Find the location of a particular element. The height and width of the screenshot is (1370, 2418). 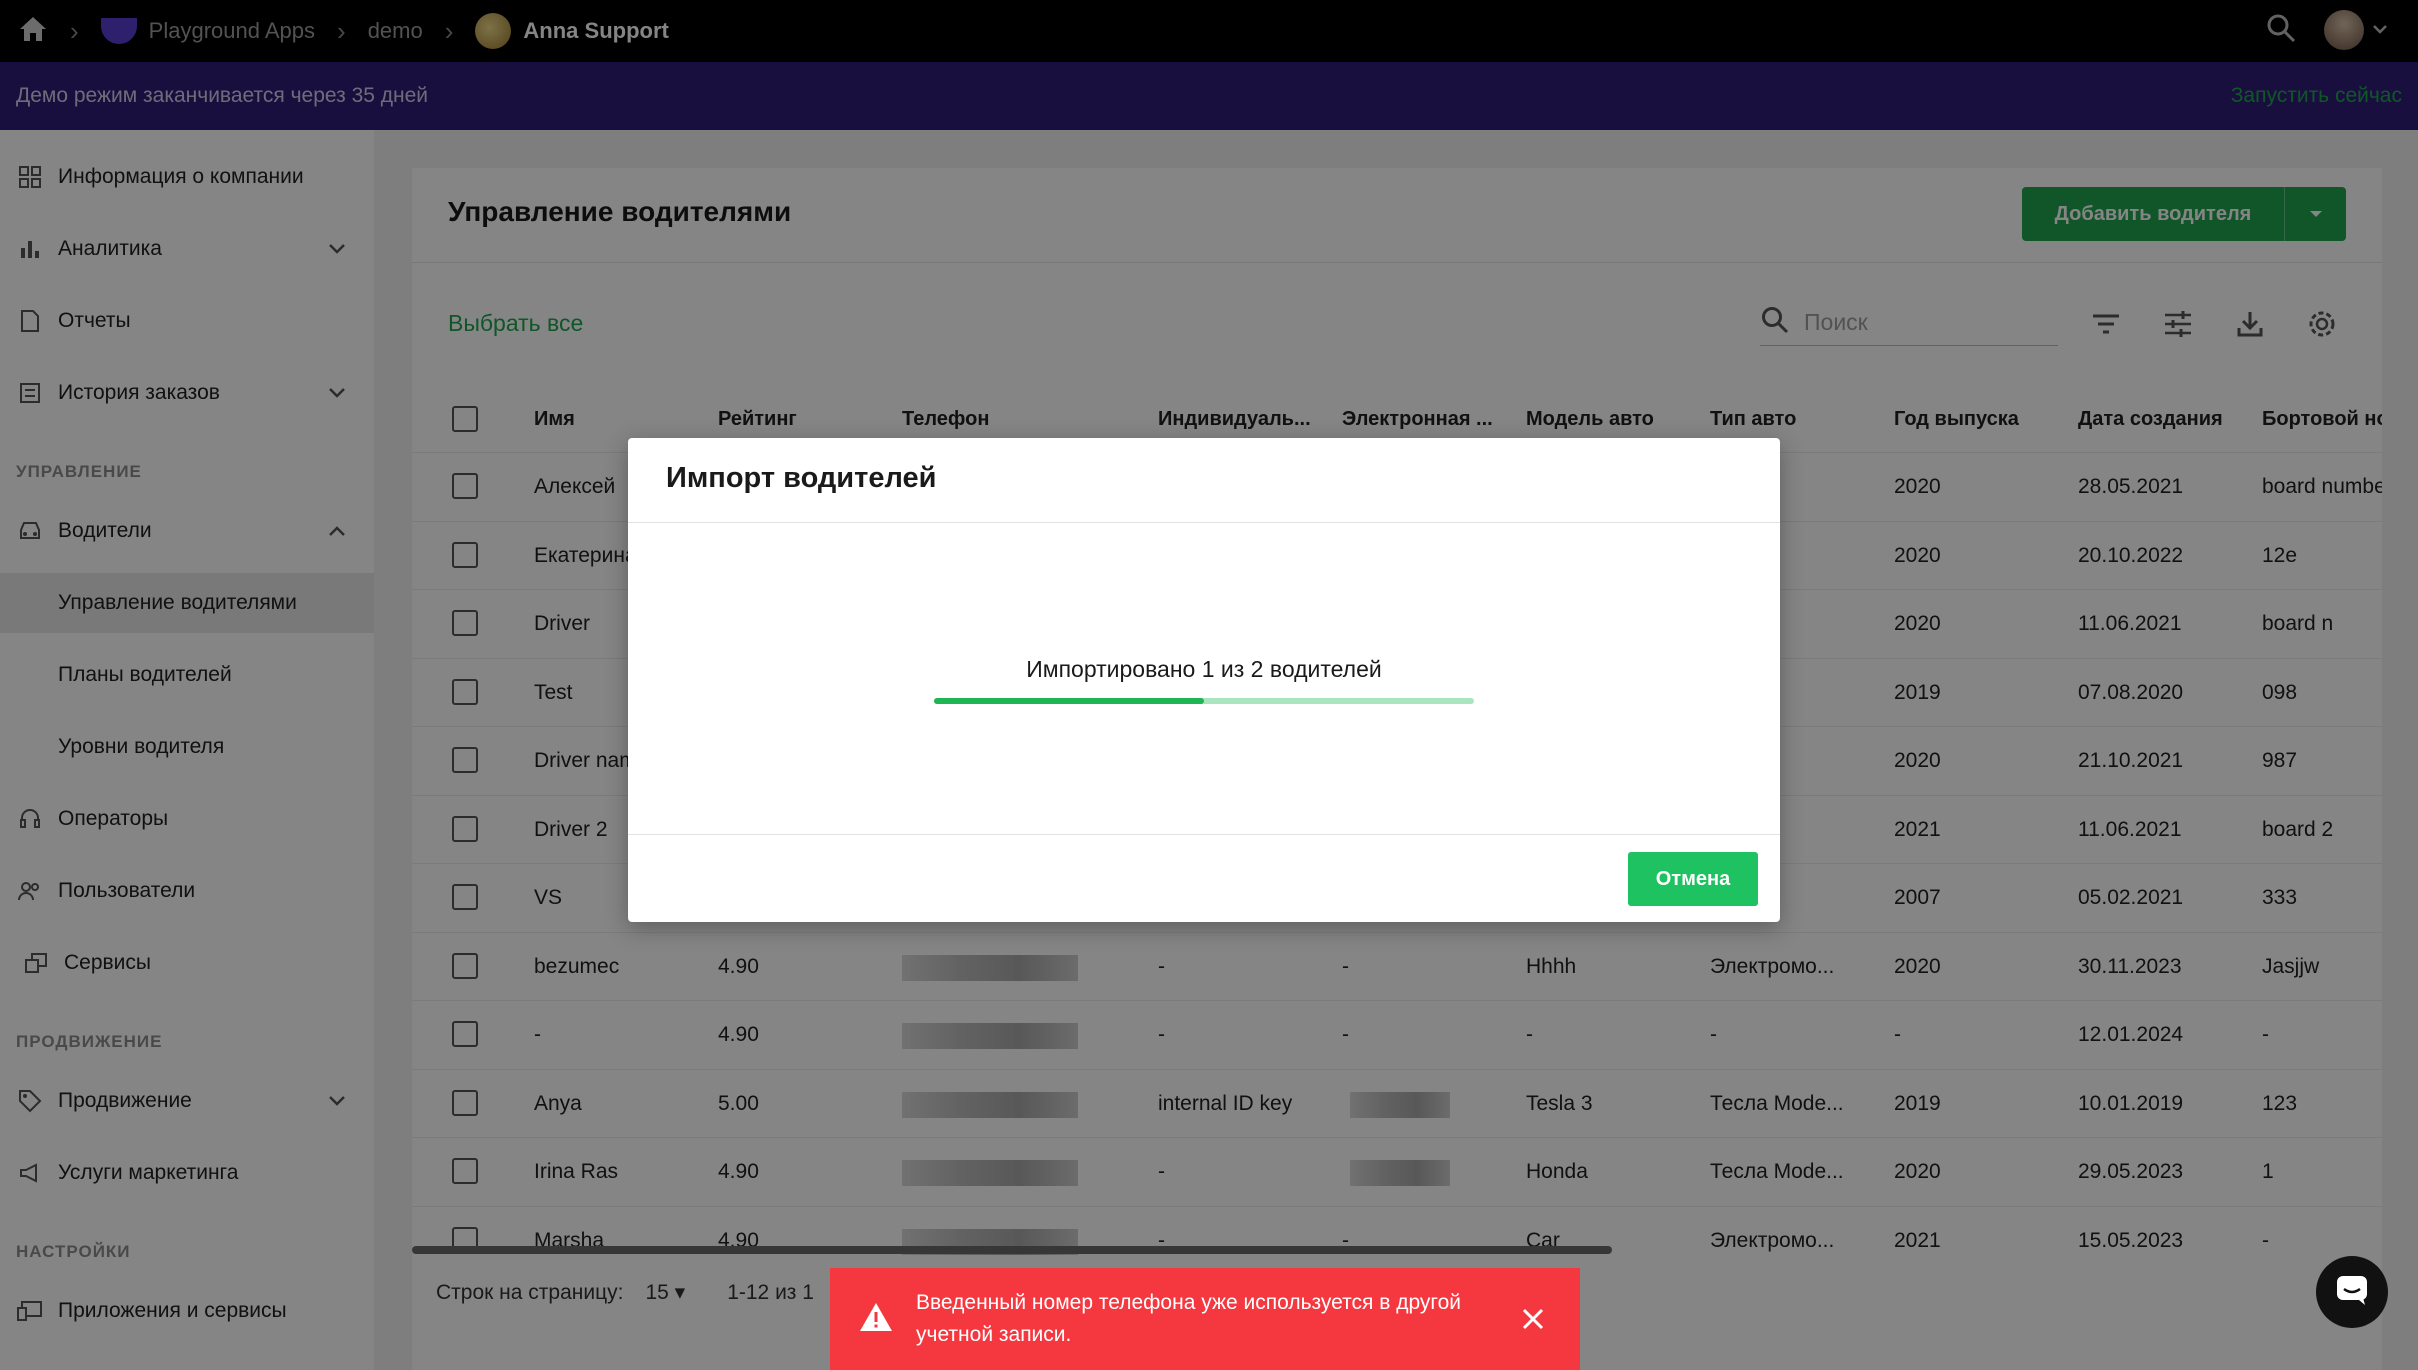

import-progress-fill is located at coordinates (1069, 701).